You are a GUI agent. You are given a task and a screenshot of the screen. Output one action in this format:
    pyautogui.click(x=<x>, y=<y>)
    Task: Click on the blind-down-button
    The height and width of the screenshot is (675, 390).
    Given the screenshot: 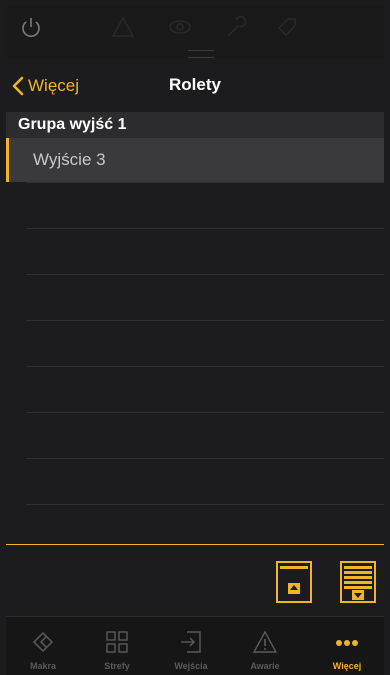 What is the action you would take?
    pyautogui.click(x=358, y=582)
    